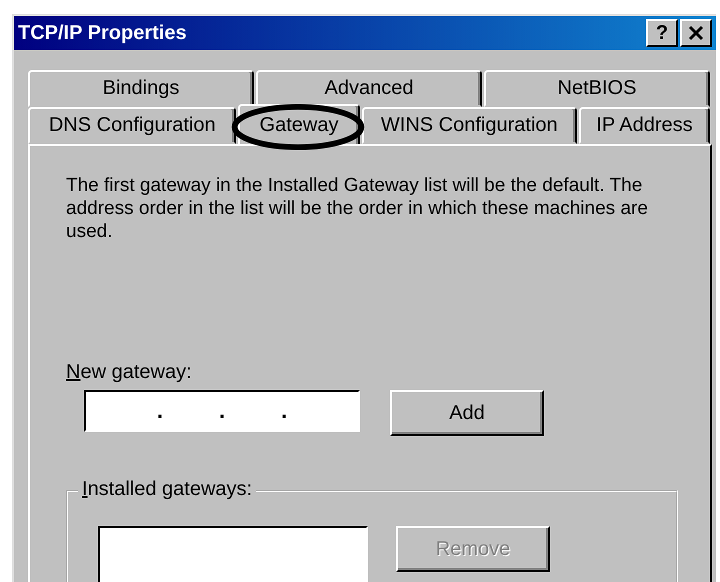  I want to click on installed-gateways-label: Installed gateways:, so click(167, 489).